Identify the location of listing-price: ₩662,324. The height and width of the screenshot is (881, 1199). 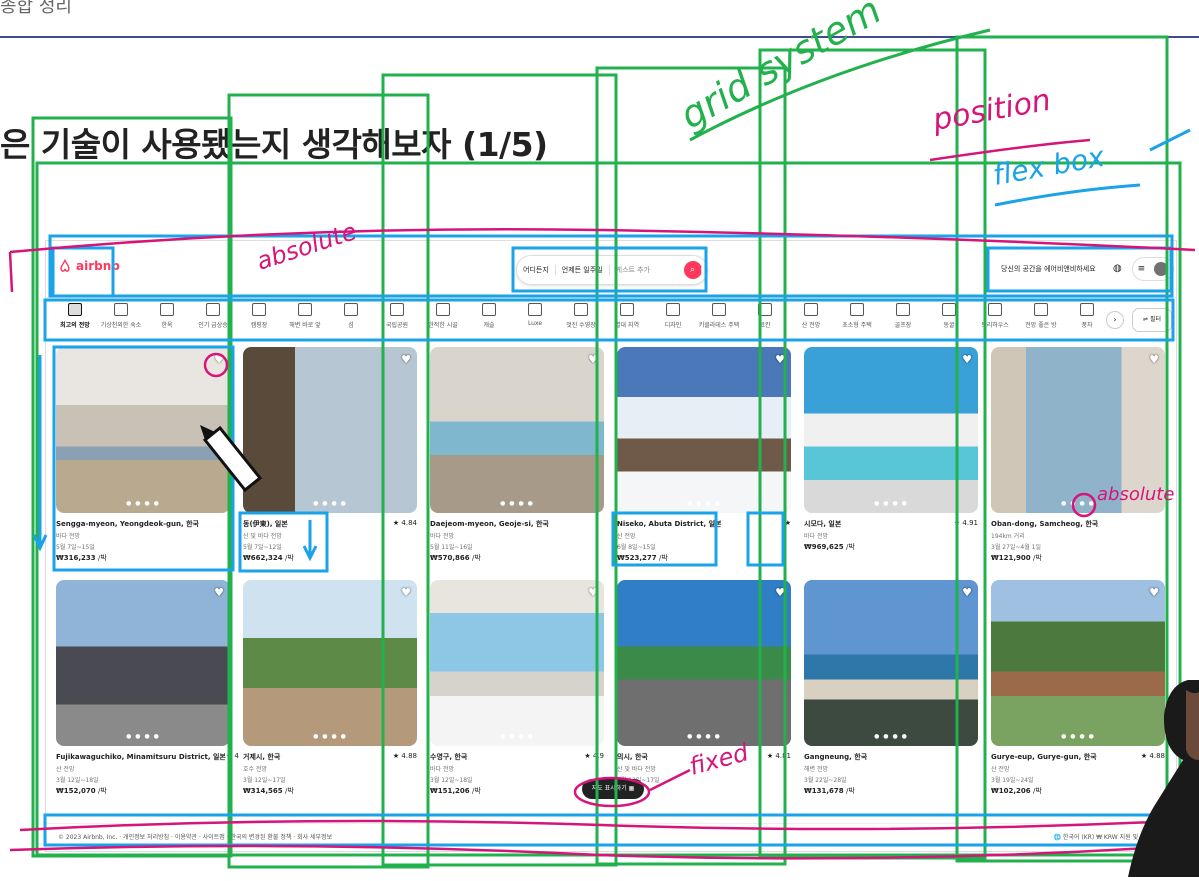
(263, 558).